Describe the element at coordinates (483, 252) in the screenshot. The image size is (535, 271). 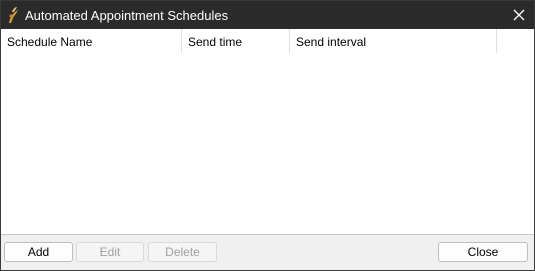
I see `close-button: Close` at that location.